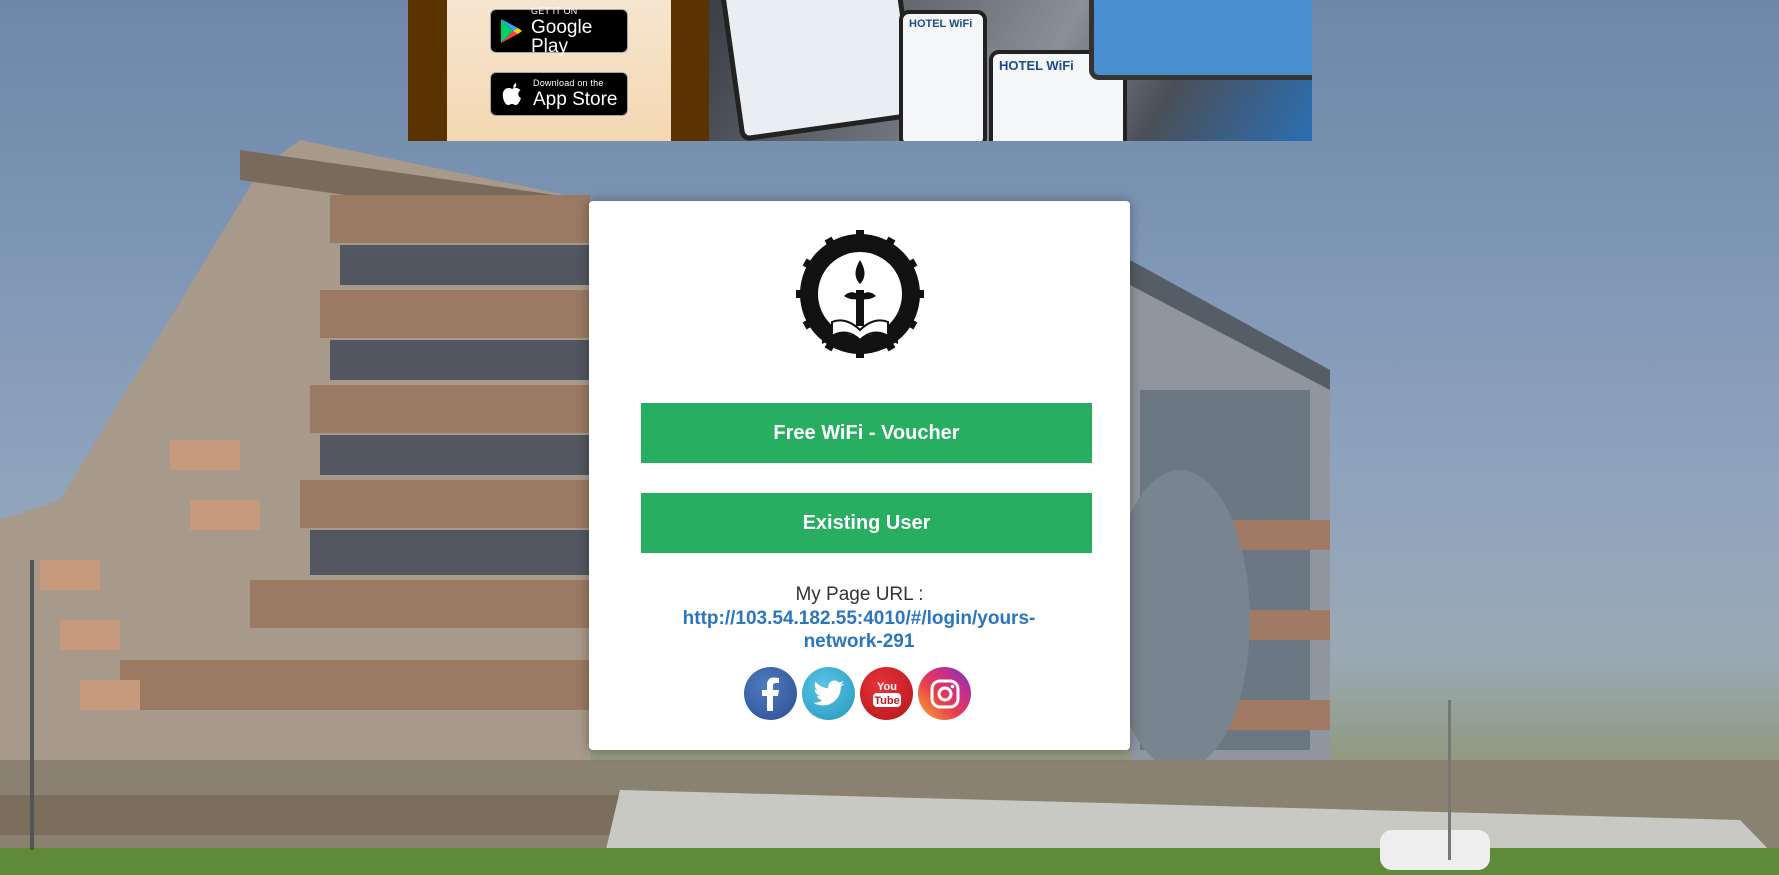 This screenshot has height=875, width=1779. What do you see at coordinates (1200, 40) in the screenshot?
I see `laptop-device` at bounding box center [1200, 40].